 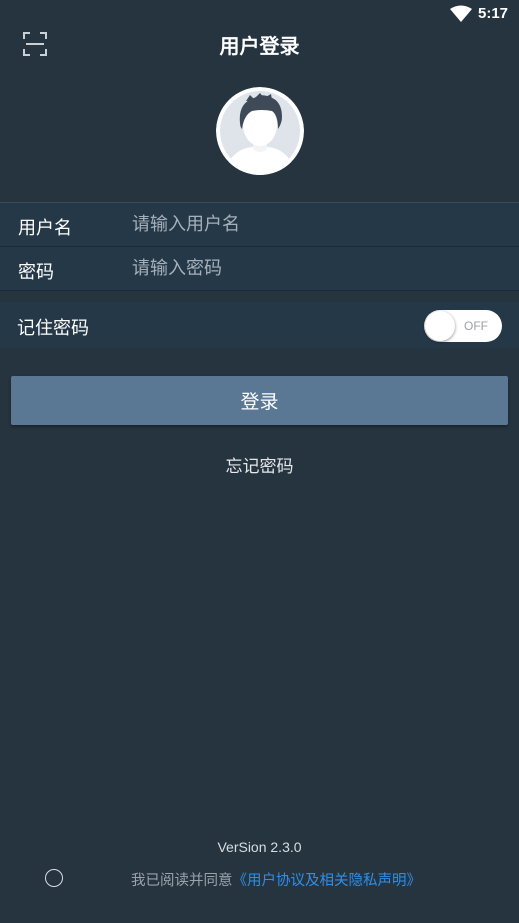 What do you see at coordinates (440, 326) in the screenshot?
I see `toggle-knob` at bounding box center [440, 326].